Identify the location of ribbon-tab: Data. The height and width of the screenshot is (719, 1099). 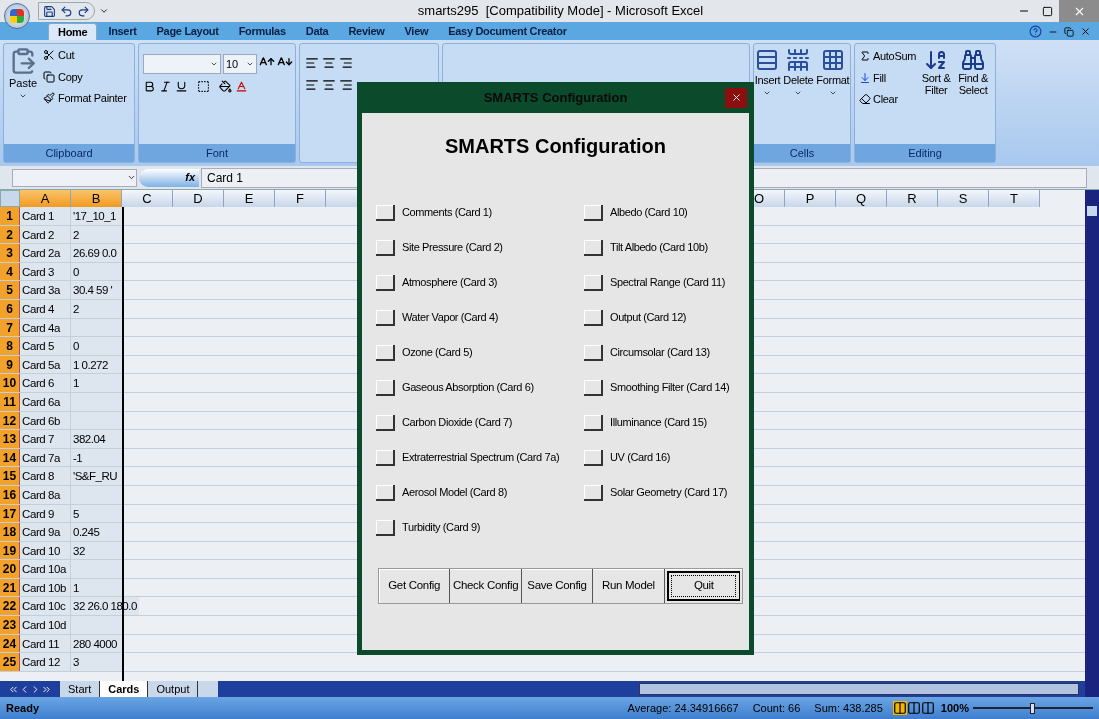
(317, 31).